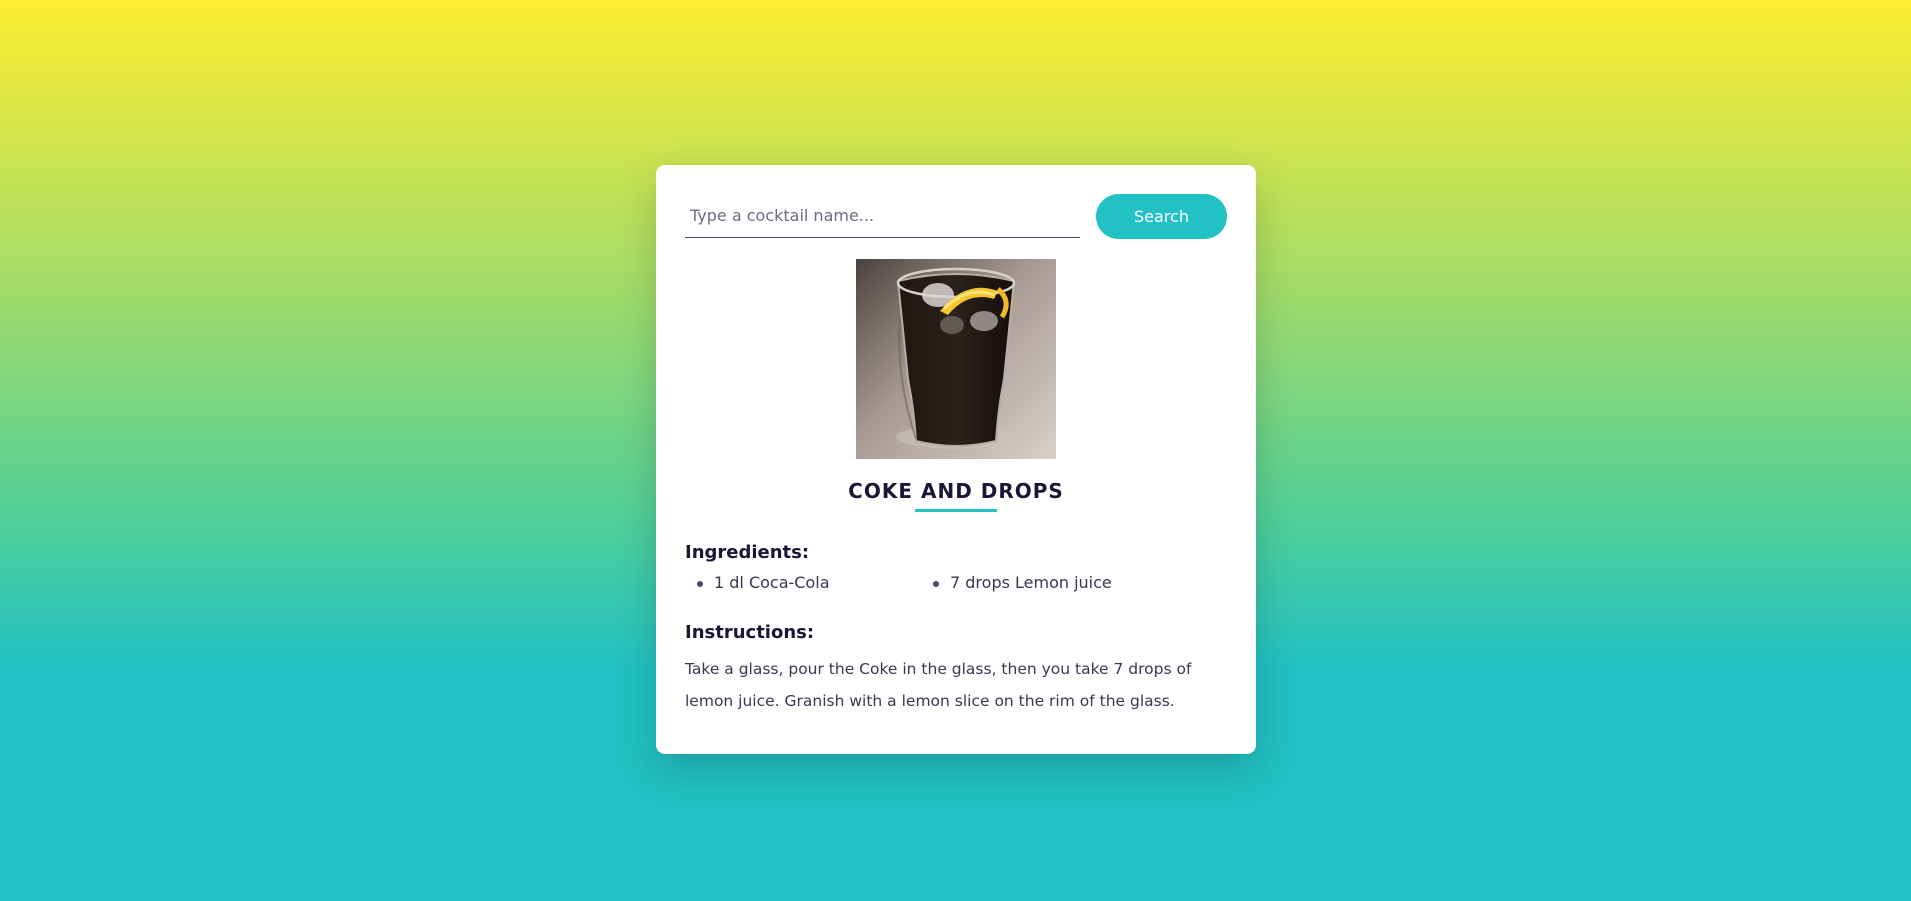 This screenshot has height=901, width=1911. I want to click on drink-name: COKE AND DROPS, so click(956, 491).